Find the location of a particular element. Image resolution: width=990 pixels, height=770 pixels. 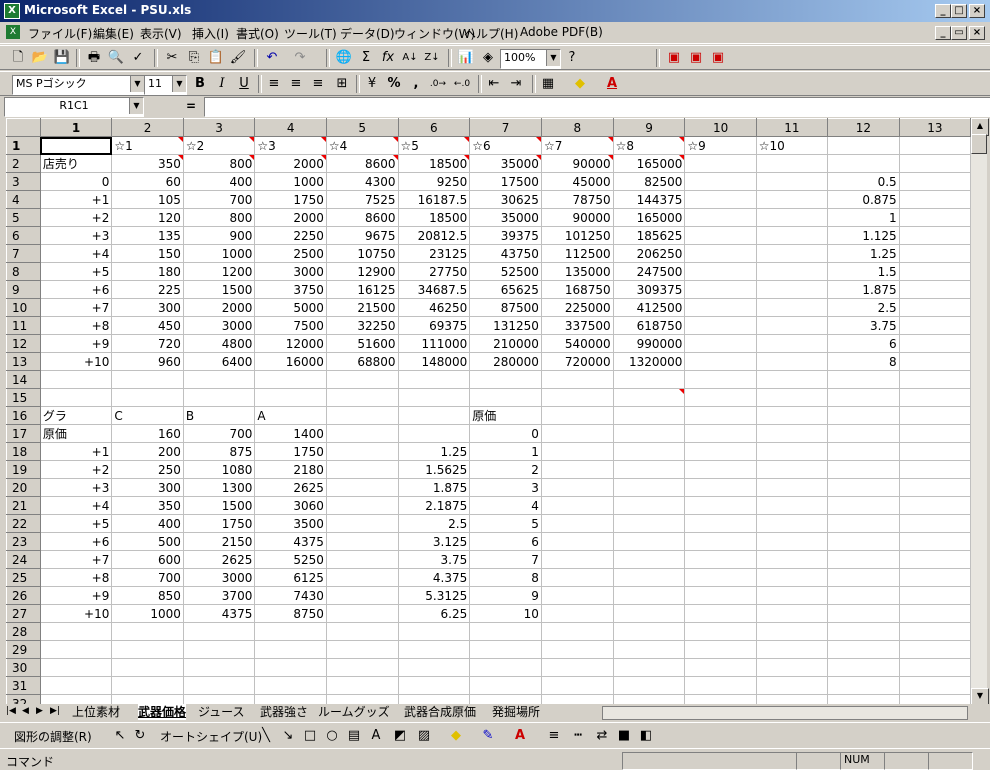

cell: 1320000 is located at coordinates (649, 361).